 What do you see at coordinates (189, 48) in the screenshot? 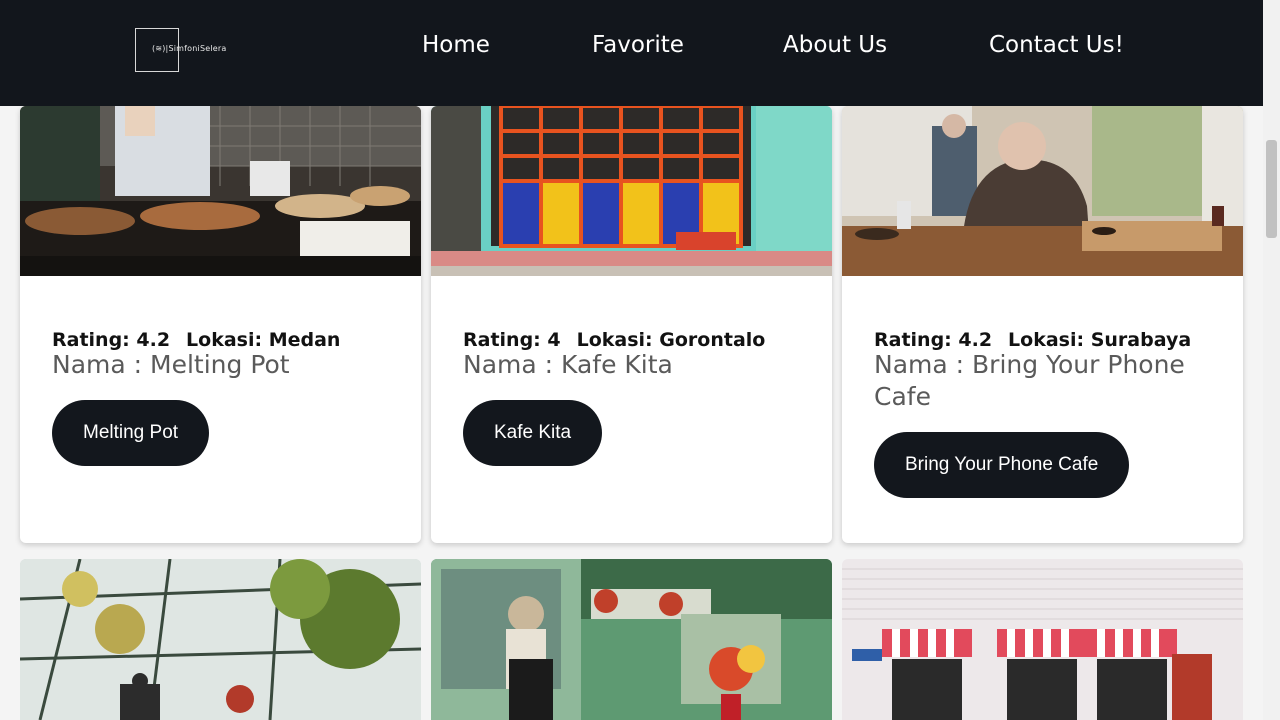
I see `logo-text: (≋)|SimfoniSelera` at bounding box center [189, 48].